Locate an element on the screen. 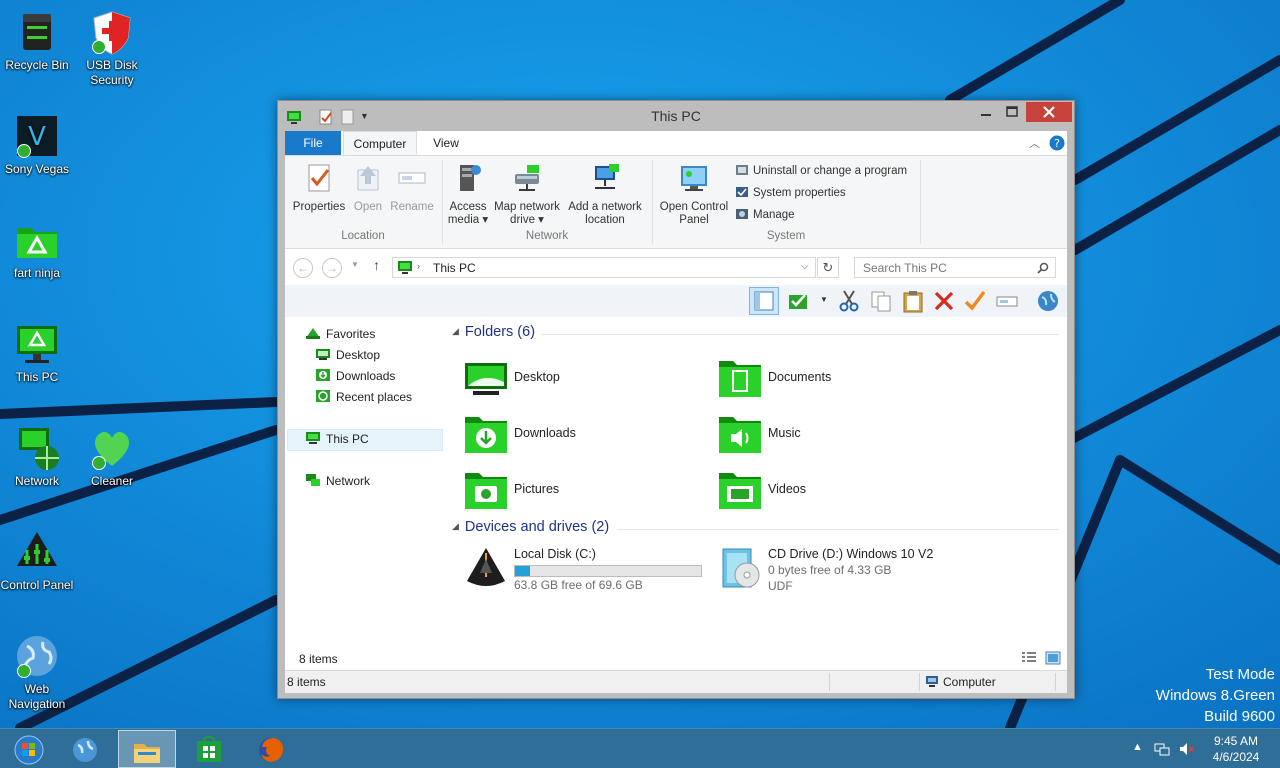 Image resolution: width=1280 pixels, height=768 pixels. rename-icon is located at coordinates (1007, 301).